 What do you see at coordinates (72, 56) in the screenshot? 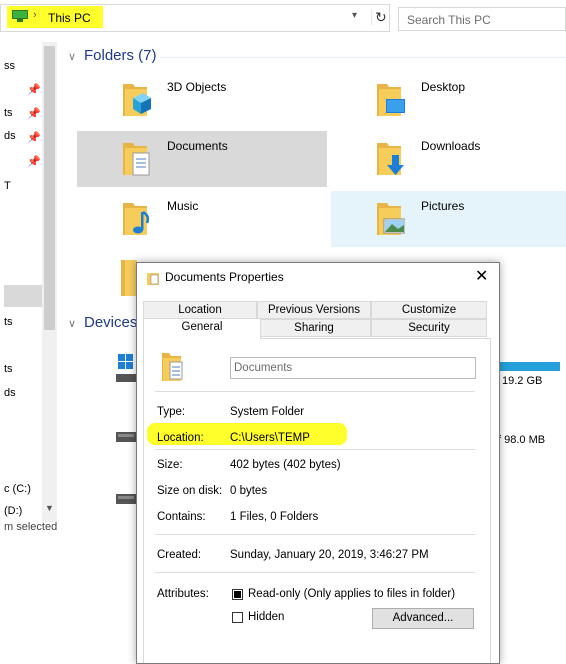
I see `collapse-folders-icon: ∨` at bounding box center [72, 56].